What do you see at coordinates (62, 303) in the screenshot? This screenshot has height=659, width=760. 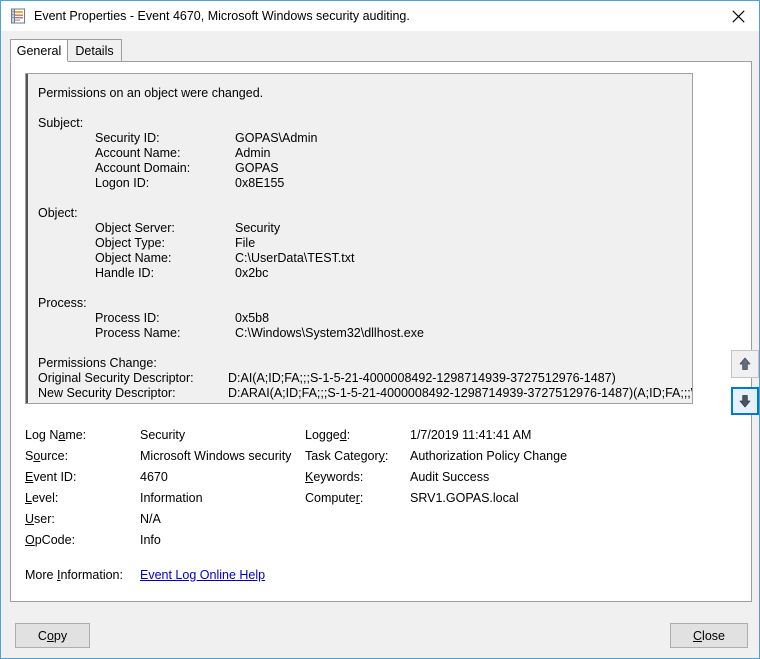 I see `section-title-process: Process:` at bounding box center [62, 303].